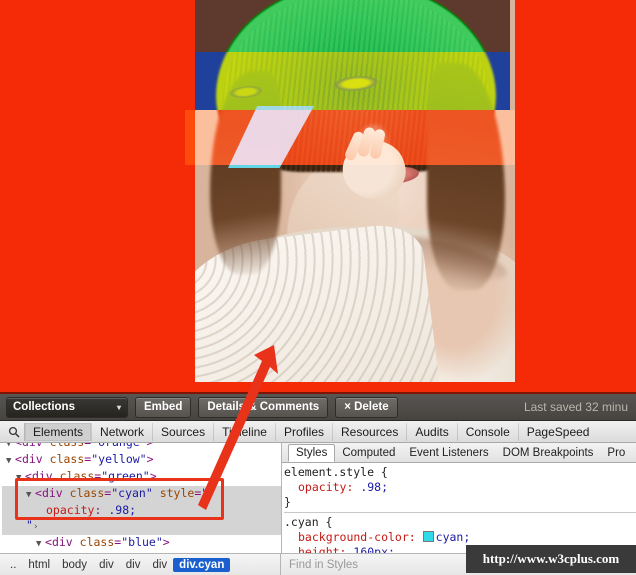  Describe the element at coordinates (141, 477) in the screenshot. I see `dom-node-green: ▼ <div class="green">` at that location.